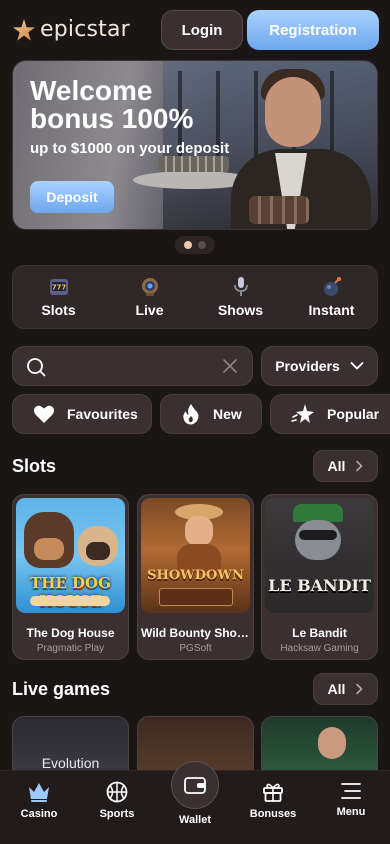 This screenshot has height=844, width=390. I want to click on deposit-button: Deposit, so click(72, 197).